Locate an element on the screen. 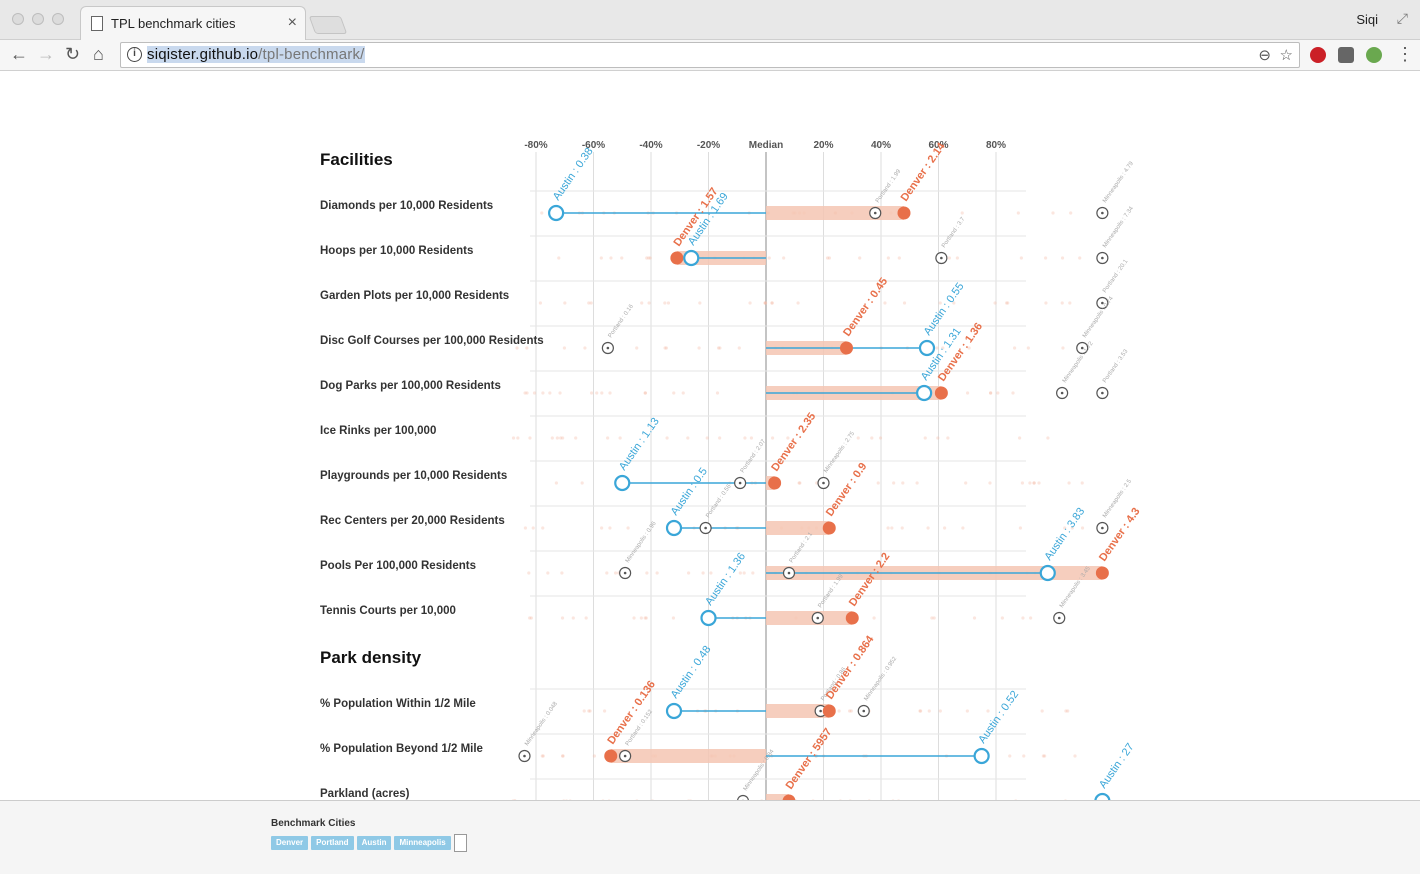 The width and height of the screenshot is (1420, 874). close-tab-icon: × is located at coordinates (292, 23).